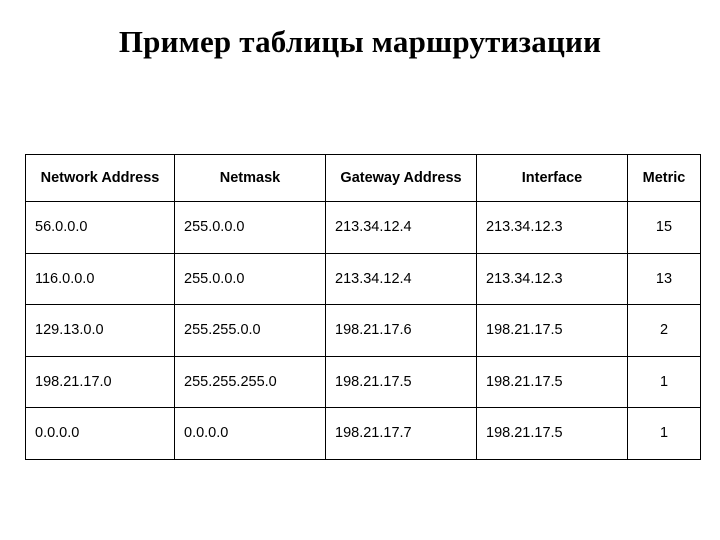 This screenshot has height=540, width=720. I want to click on cell-gateway-address: 198.21.17.5, so click(401, 381).